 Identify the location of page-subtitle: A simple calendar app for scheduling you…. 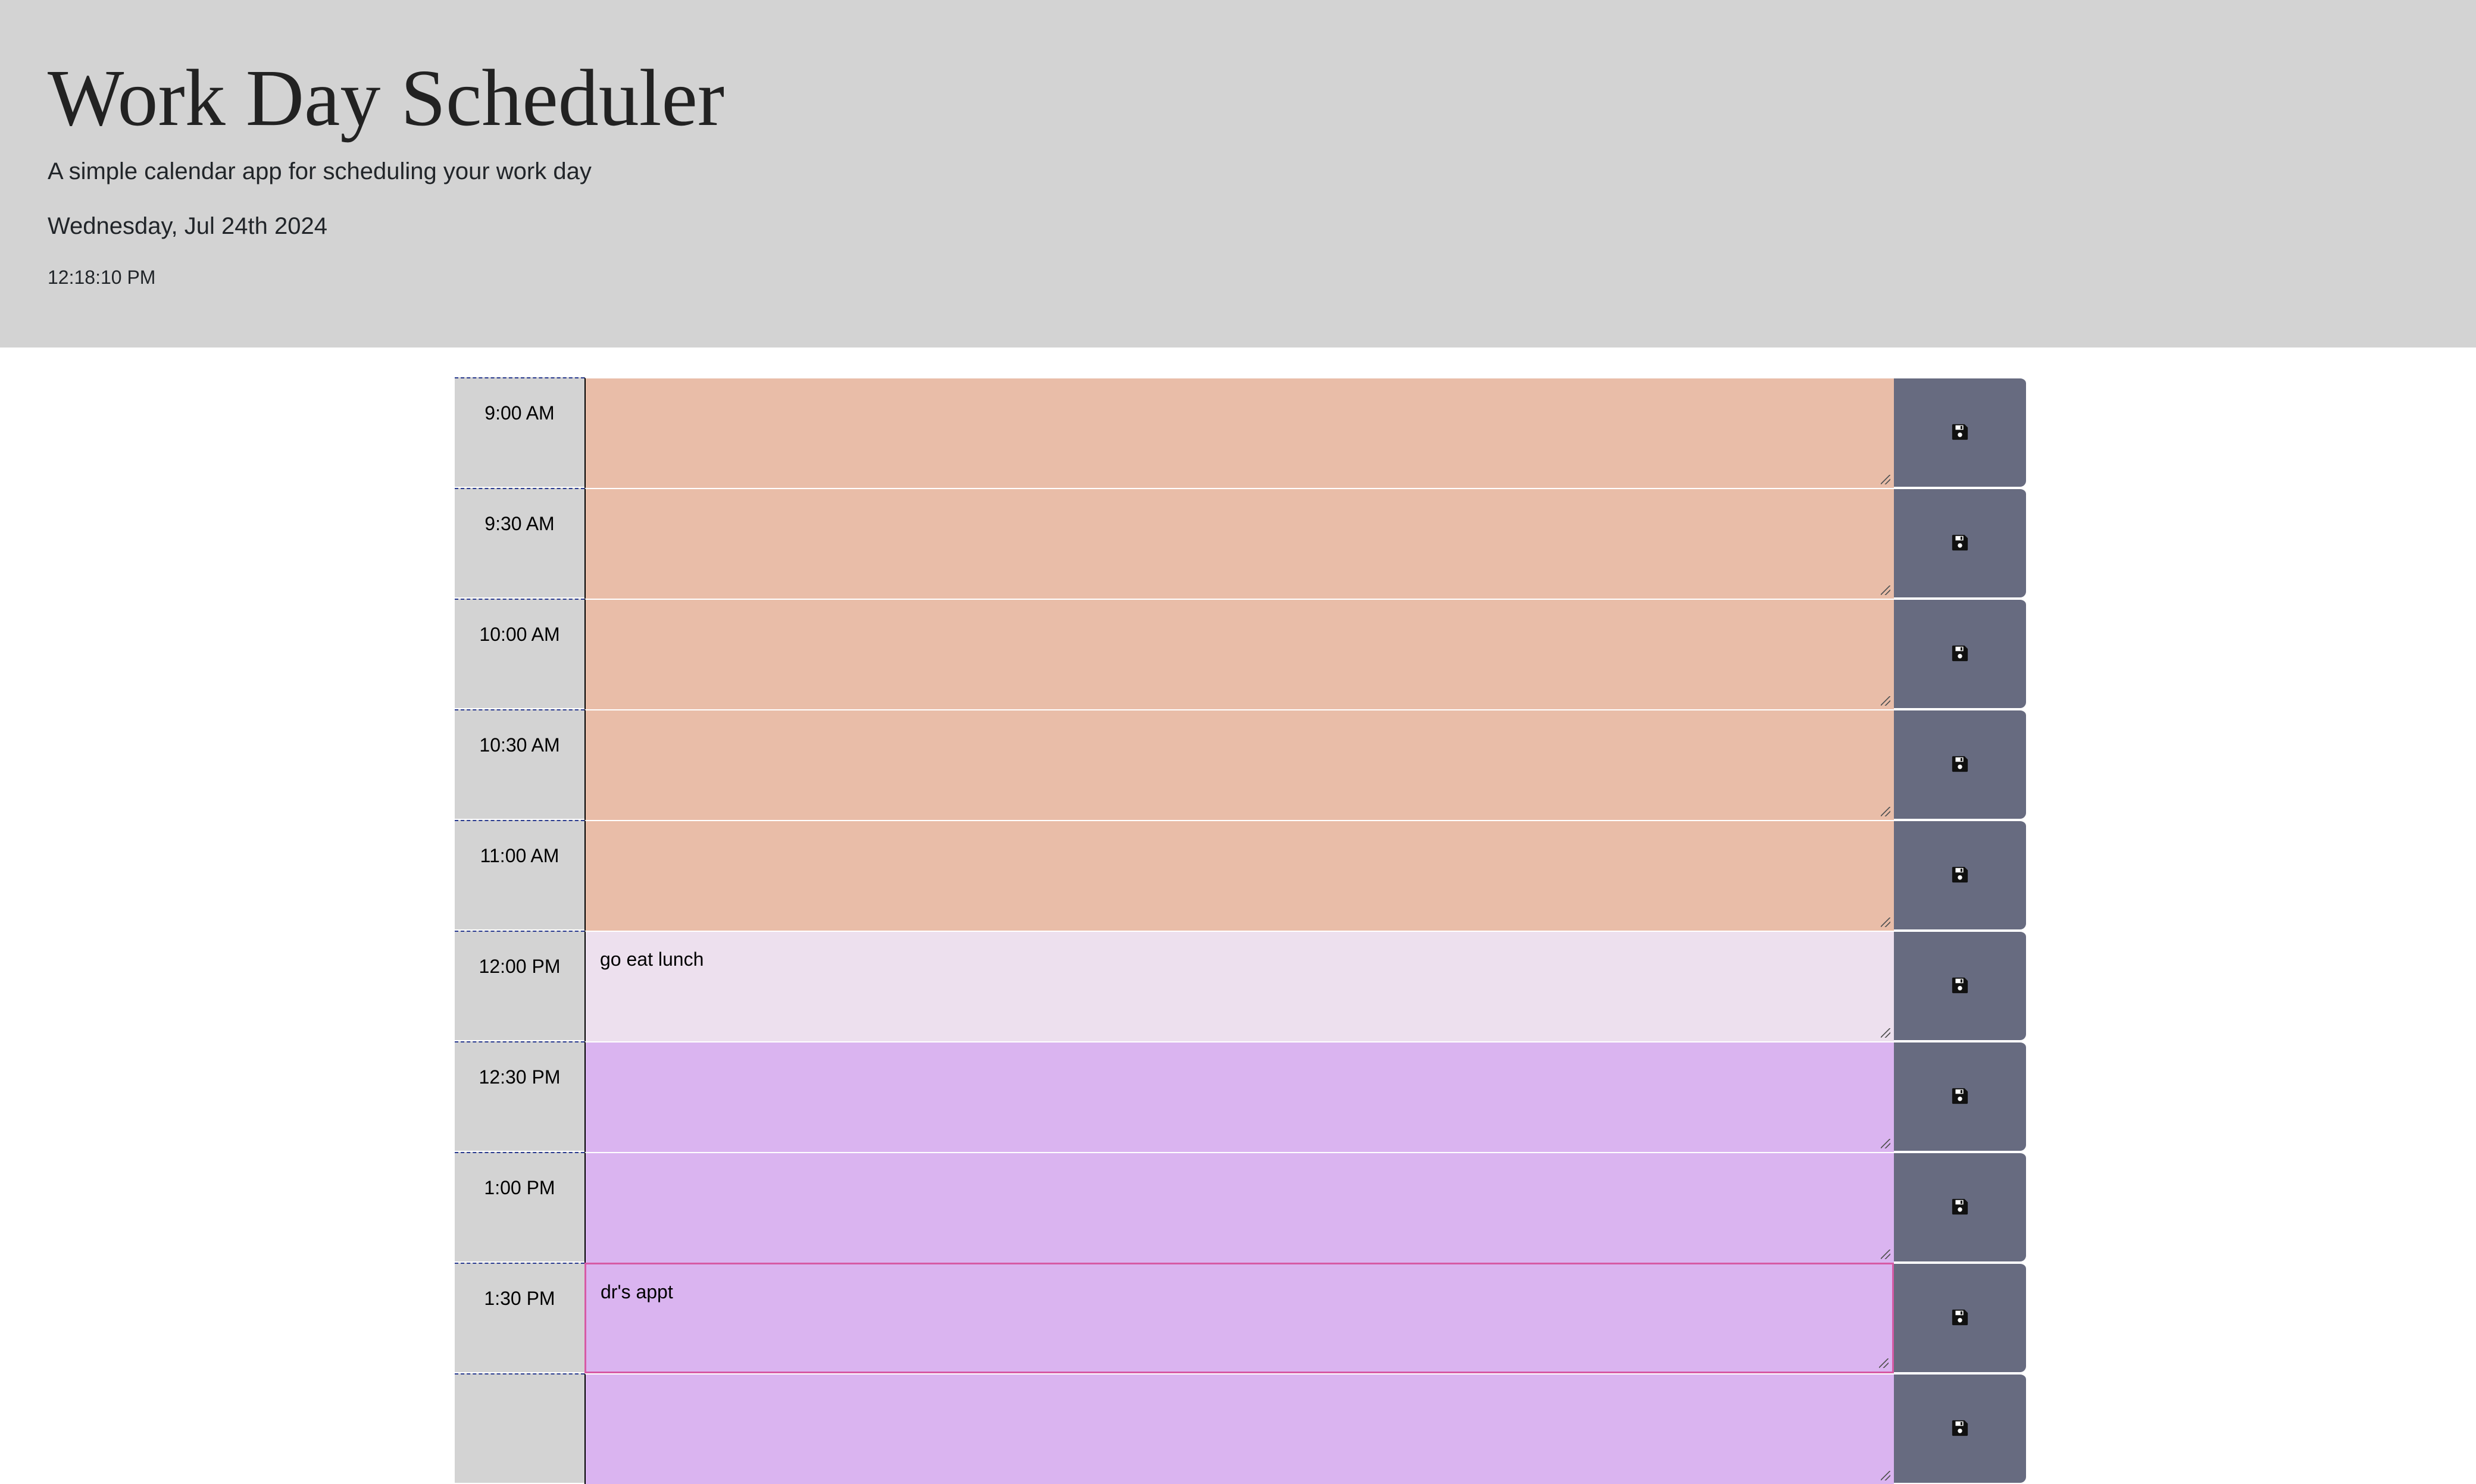
(320, 171).